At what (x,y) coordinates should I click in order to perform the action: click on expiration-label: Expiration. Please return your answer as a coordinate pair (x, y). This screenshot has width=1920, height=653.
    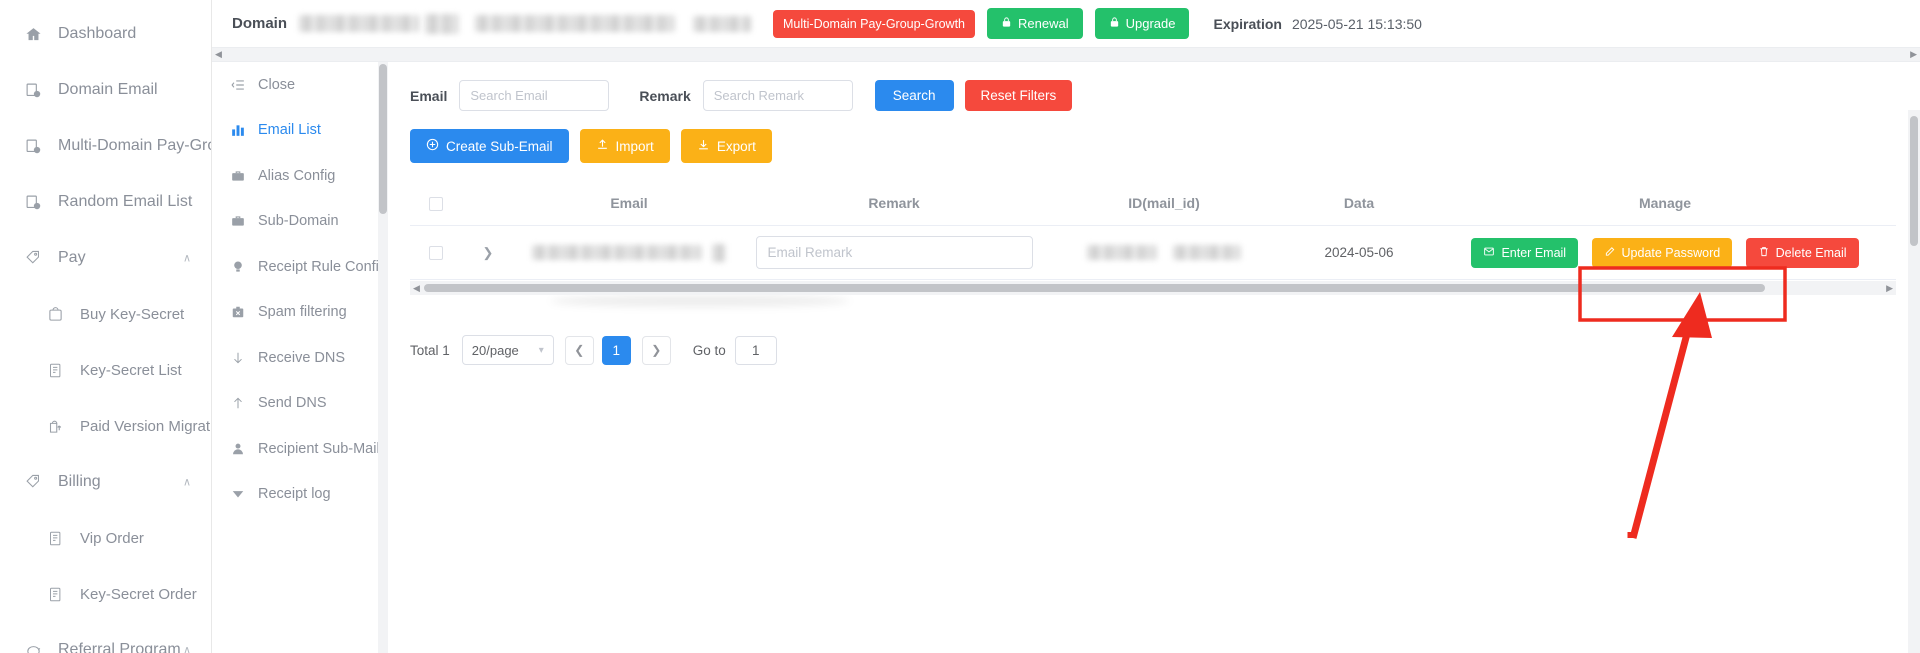
    Looking at the image, I should click on (1247, 23).